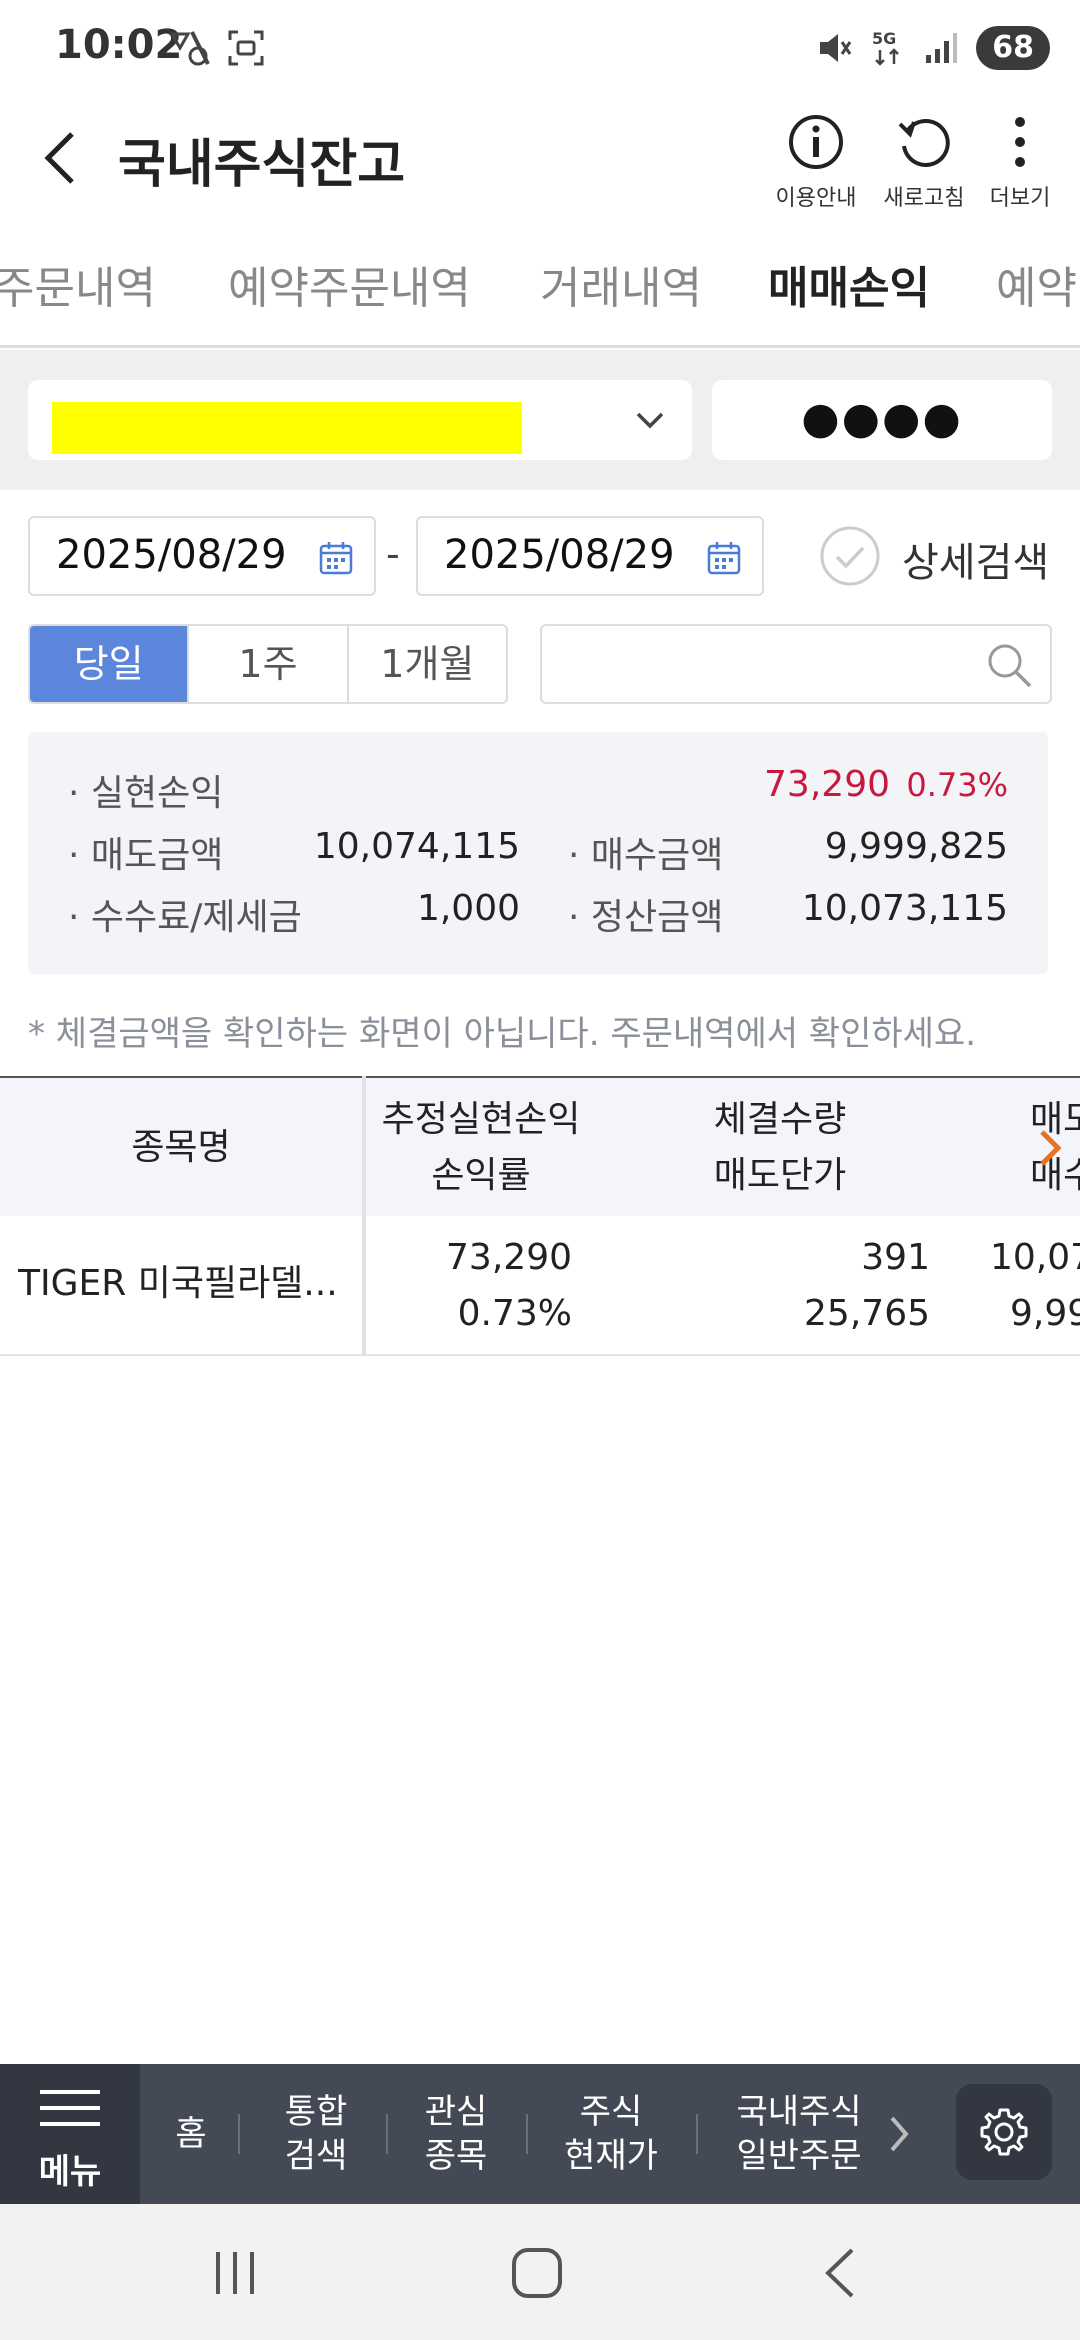 The width and height of the screenshot is (1080, 2340). What do you see at coordinates (427, 664) in the screenshot?
I see `period-1month-button: 1개월` at bounding box center [427, 664].